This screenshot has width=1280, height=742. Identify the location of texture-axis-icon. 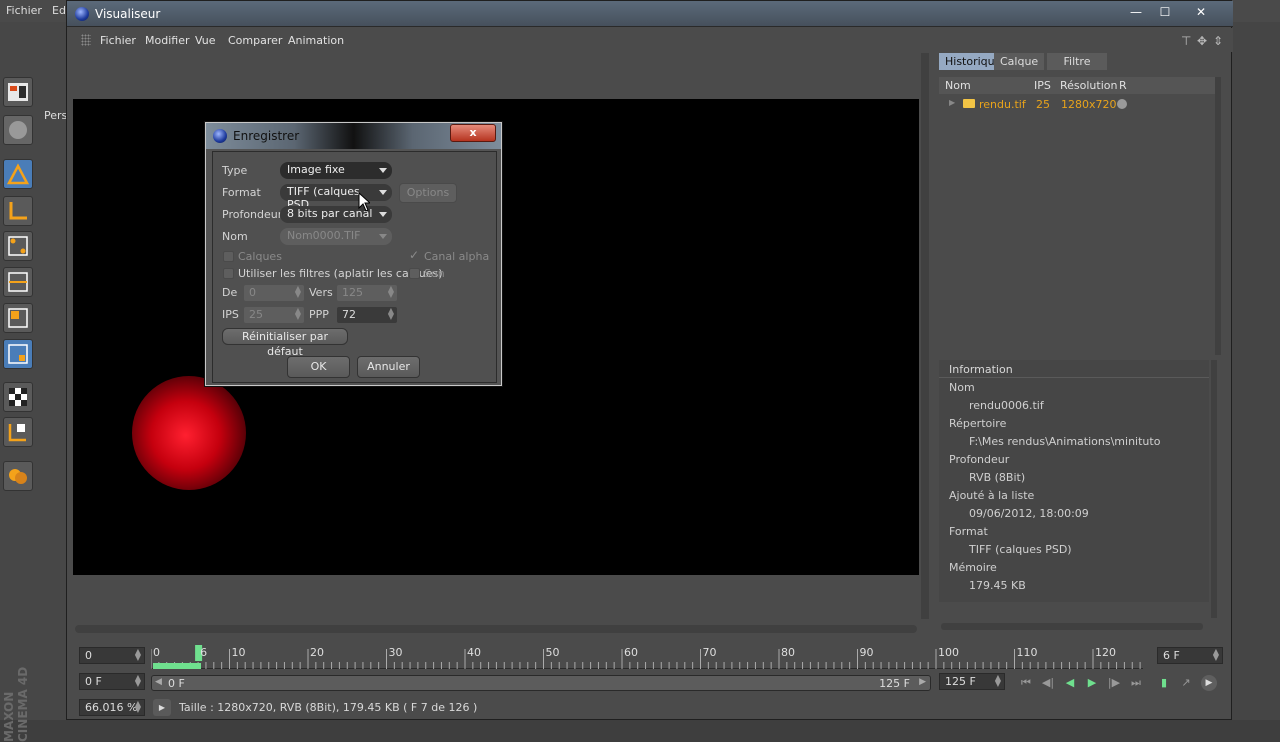
(18, 432).